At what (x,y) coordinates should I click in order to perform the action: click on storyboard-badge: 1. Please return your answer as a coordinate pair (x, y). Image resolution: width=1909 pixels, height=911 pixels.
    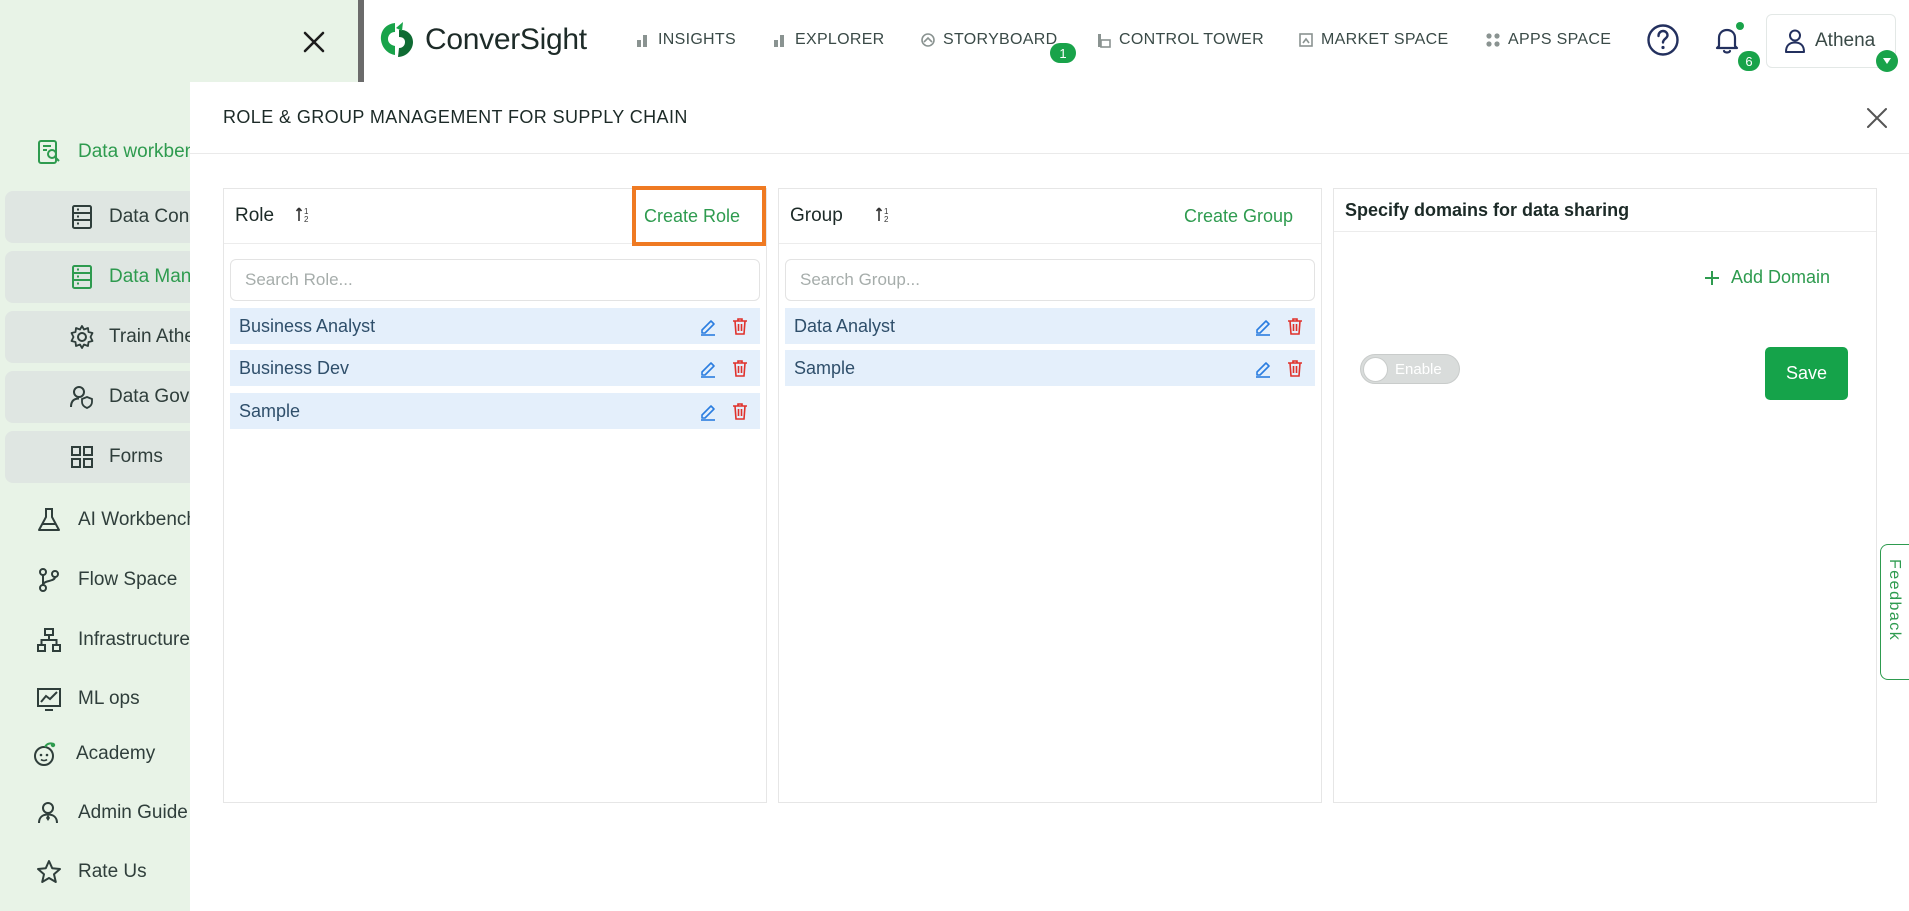
    Looking at the image, I should click on (1063, 53).